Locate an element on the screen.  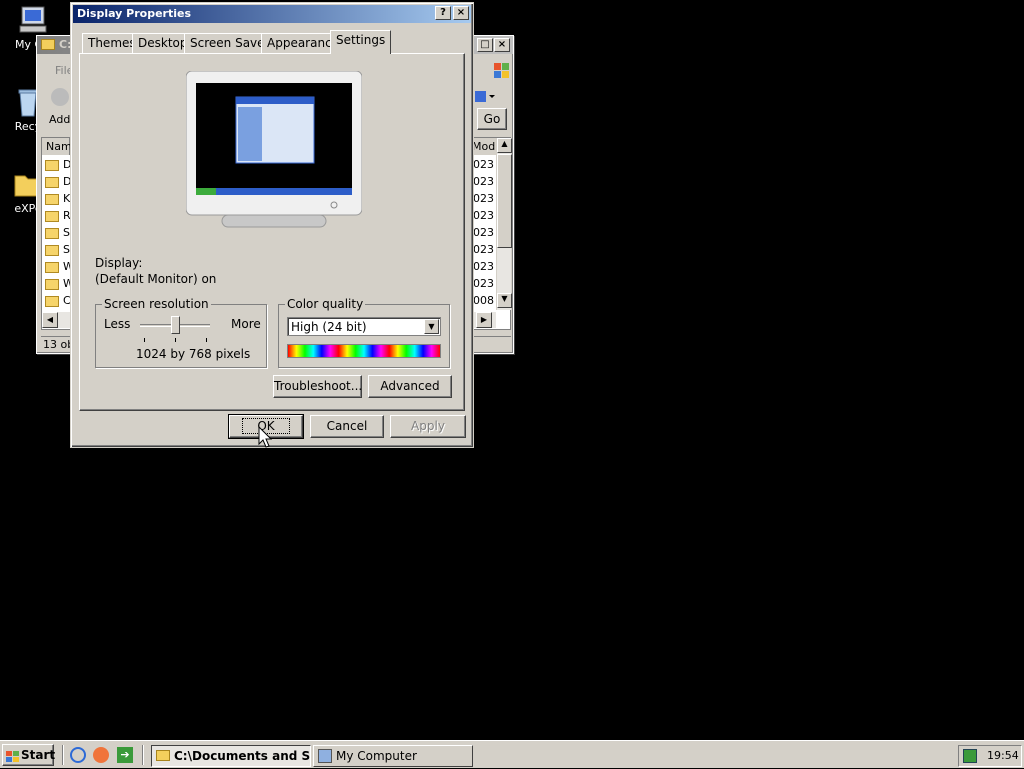
column-header-name: Name is located at coordinates (60, 146).